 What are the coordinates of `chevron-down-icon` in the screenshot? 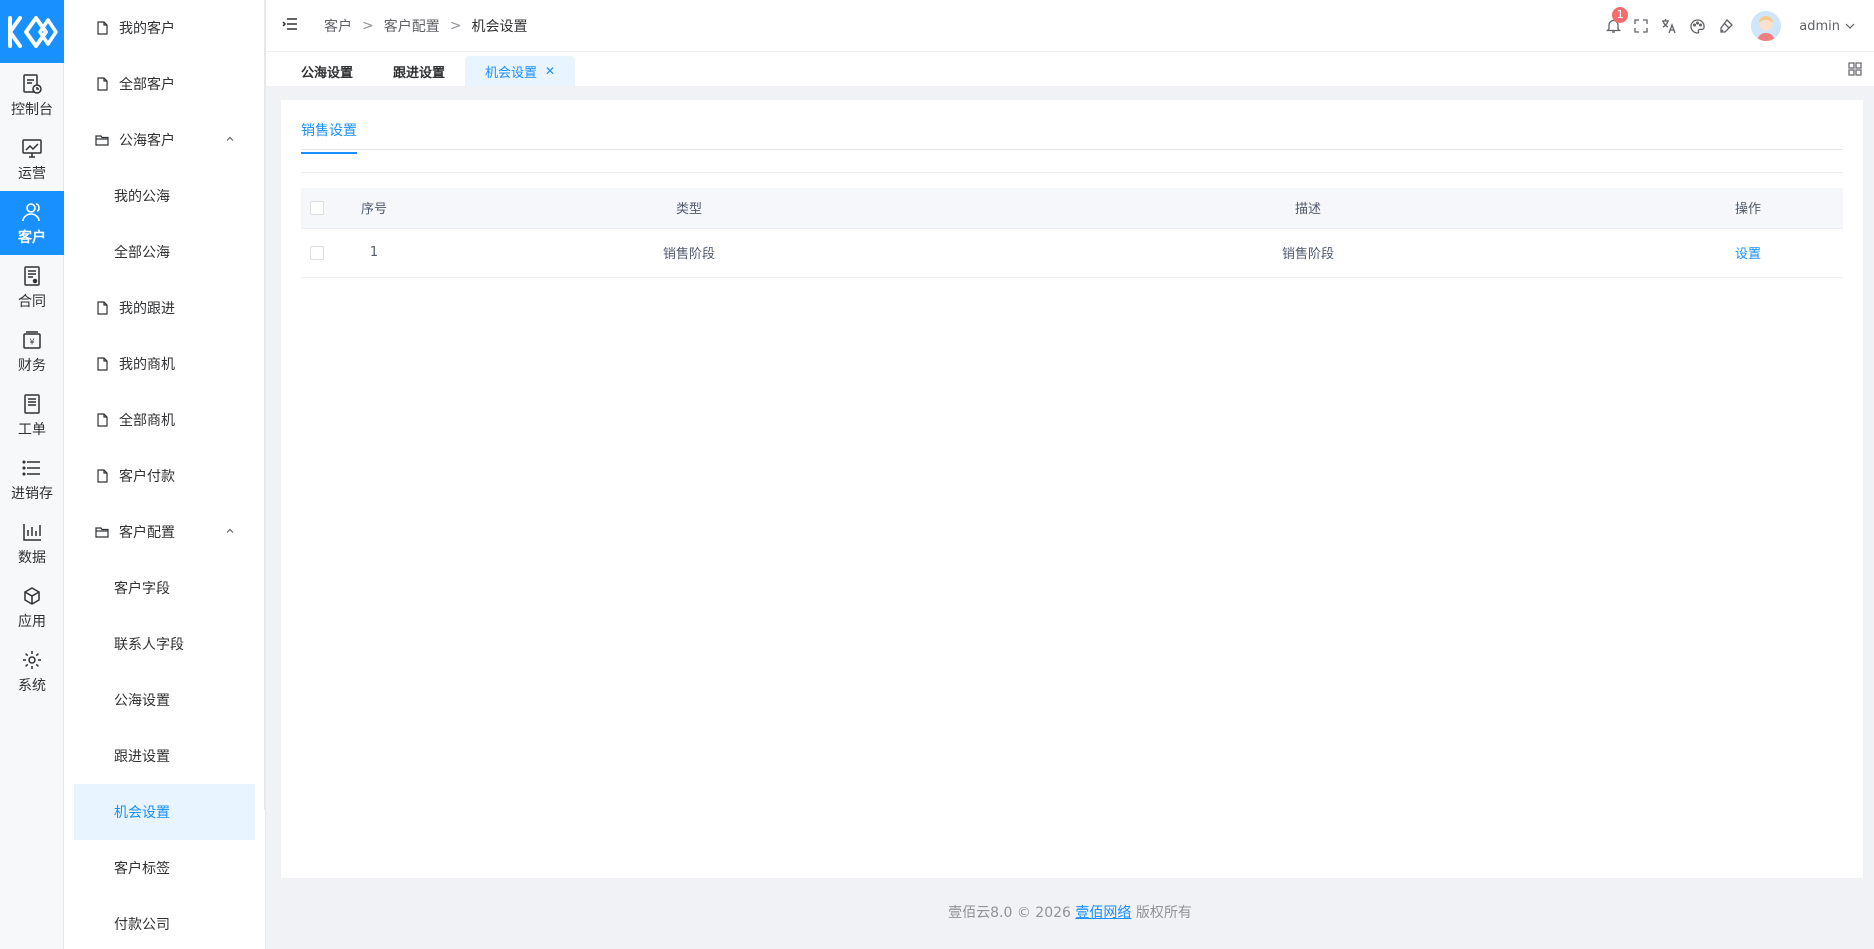 It's located at (1850, 26).